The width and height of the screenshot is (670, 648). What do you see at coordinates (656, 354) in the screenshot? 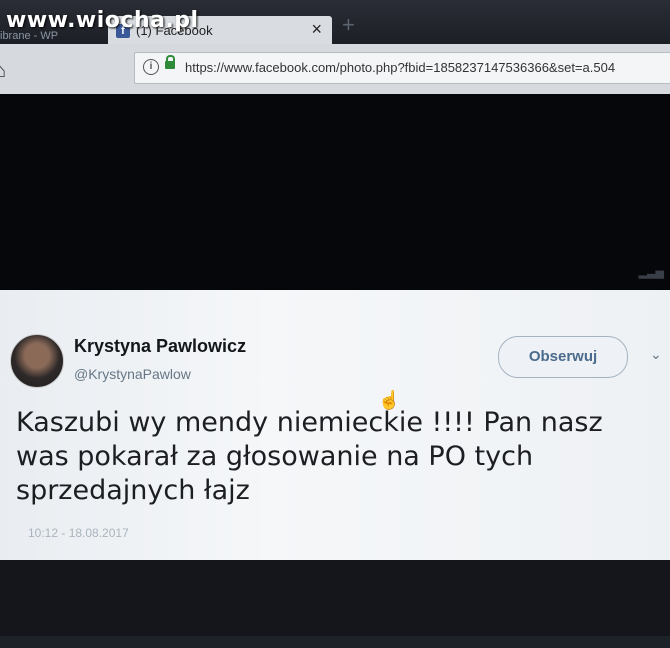
I see `chevron-down-icon: ⌄` at bounding box center [656, 354].